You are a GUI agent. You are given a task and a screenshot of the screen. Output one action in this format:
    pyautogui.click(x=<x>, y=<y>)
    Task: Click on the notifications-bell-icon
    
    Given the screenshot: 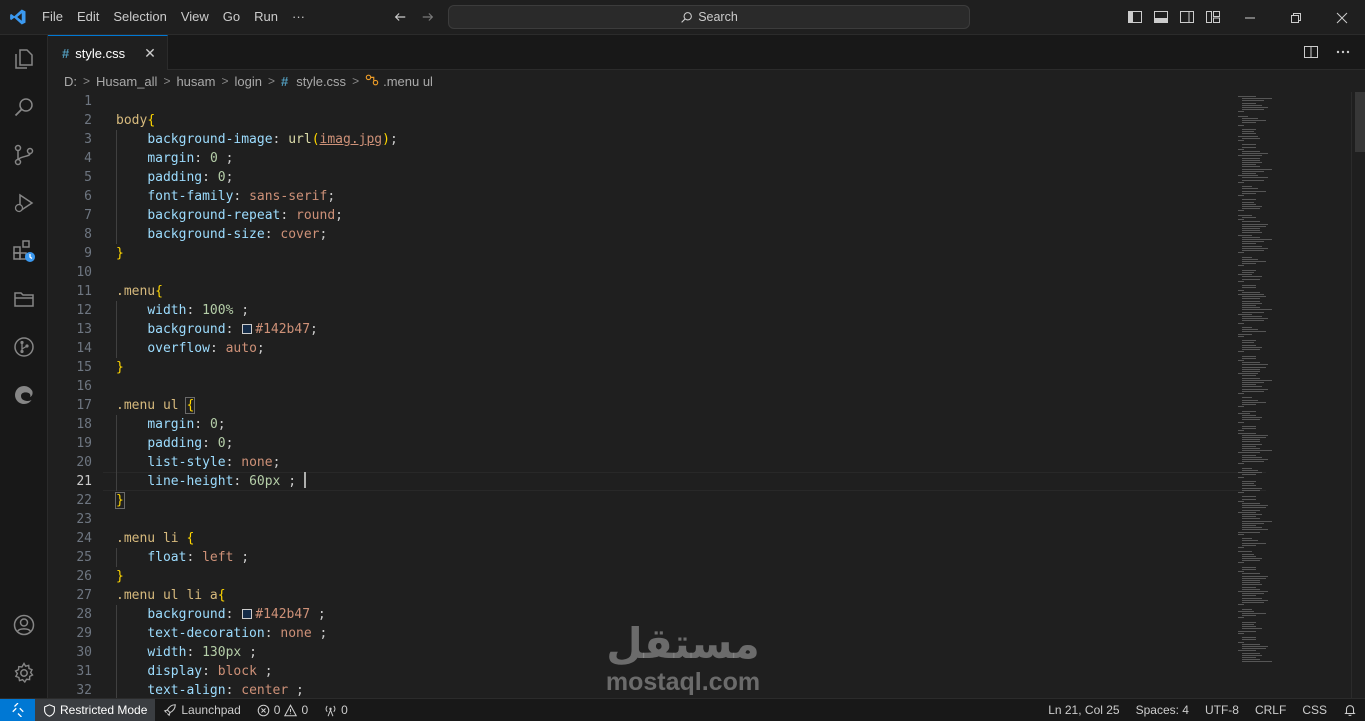 What is the action you would take?
    pyautogui.click(x=1350, y=710)
    